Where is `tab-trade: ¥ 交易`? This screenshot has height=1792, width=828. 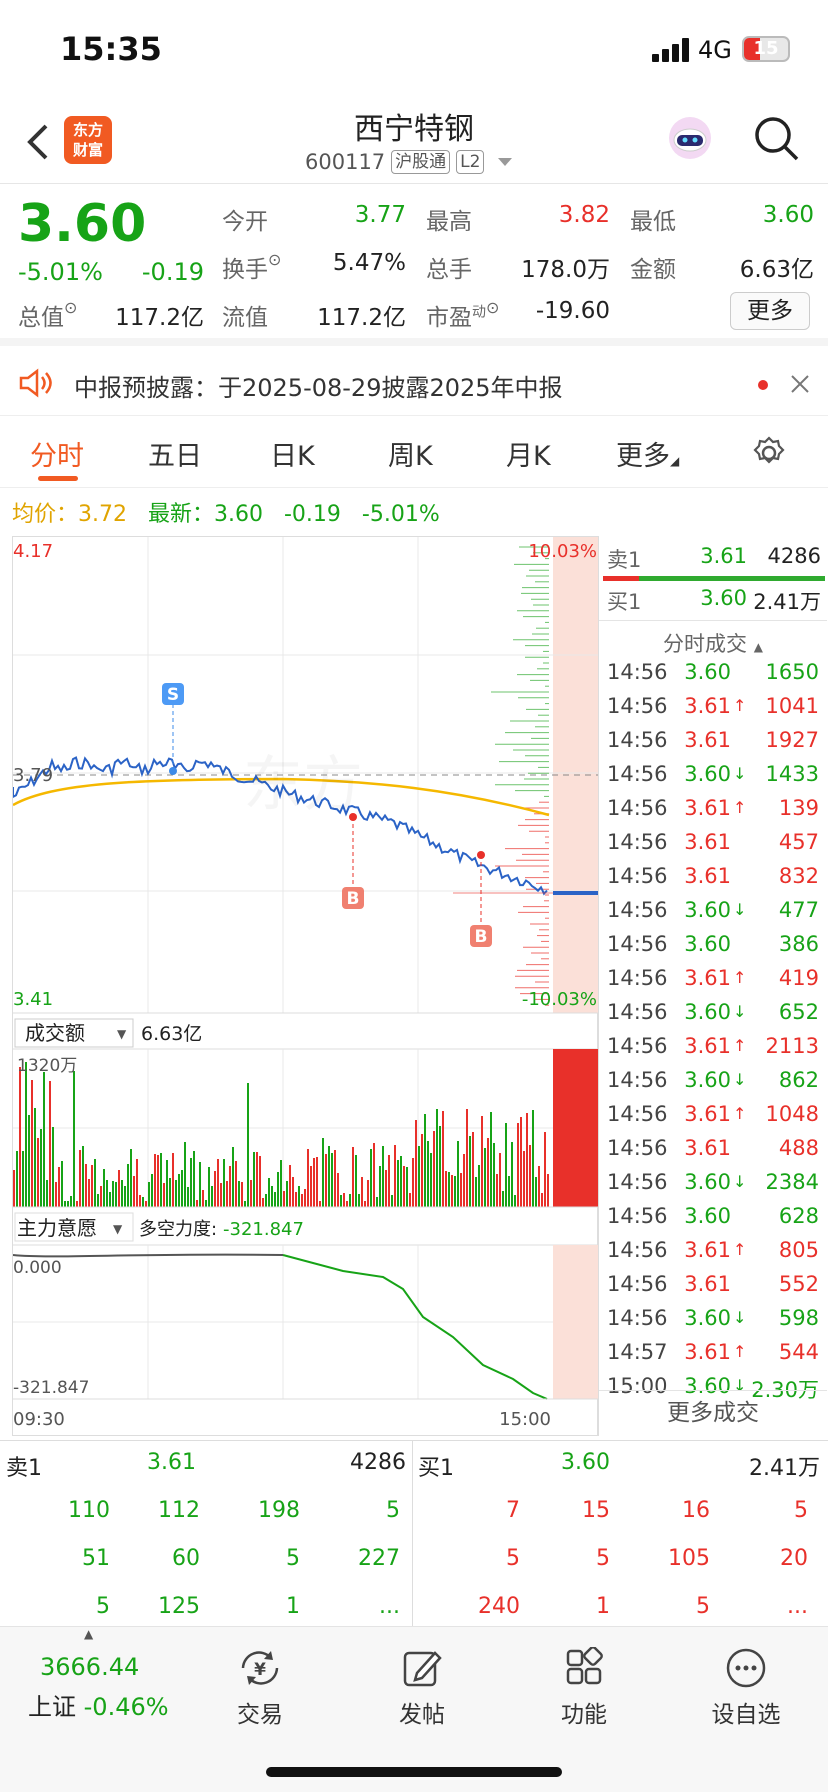 tab-trade: ¥ 交易 is located at coordinates (260, 1688).